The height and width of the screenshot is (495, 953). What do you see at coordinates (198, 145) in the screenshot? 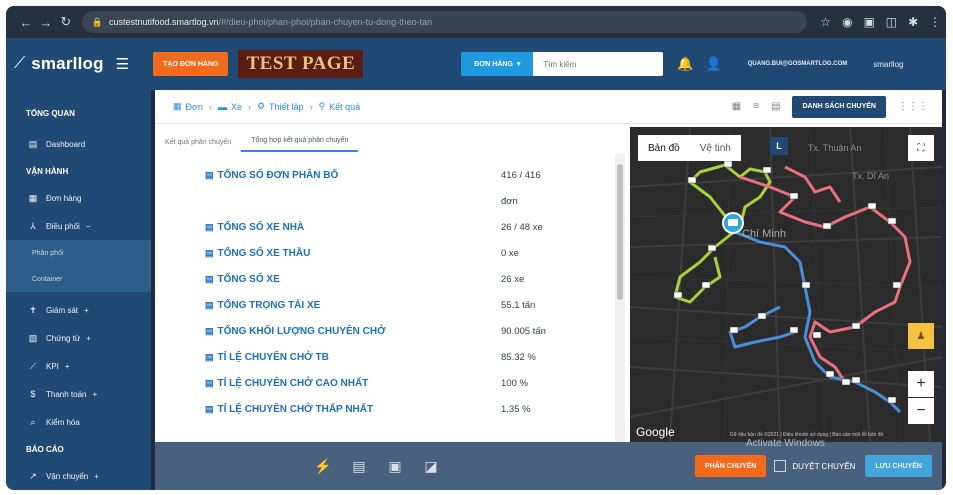
I see `tab-trip-results: Kết quả phân chuyến` at bounding box center [198, 145].